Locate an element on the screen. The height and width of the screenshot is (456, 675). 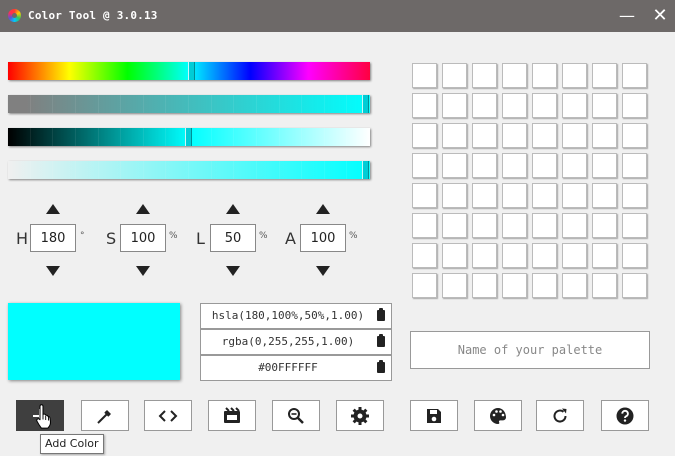
hue-slider-handle is located at coordinates (191, 71).